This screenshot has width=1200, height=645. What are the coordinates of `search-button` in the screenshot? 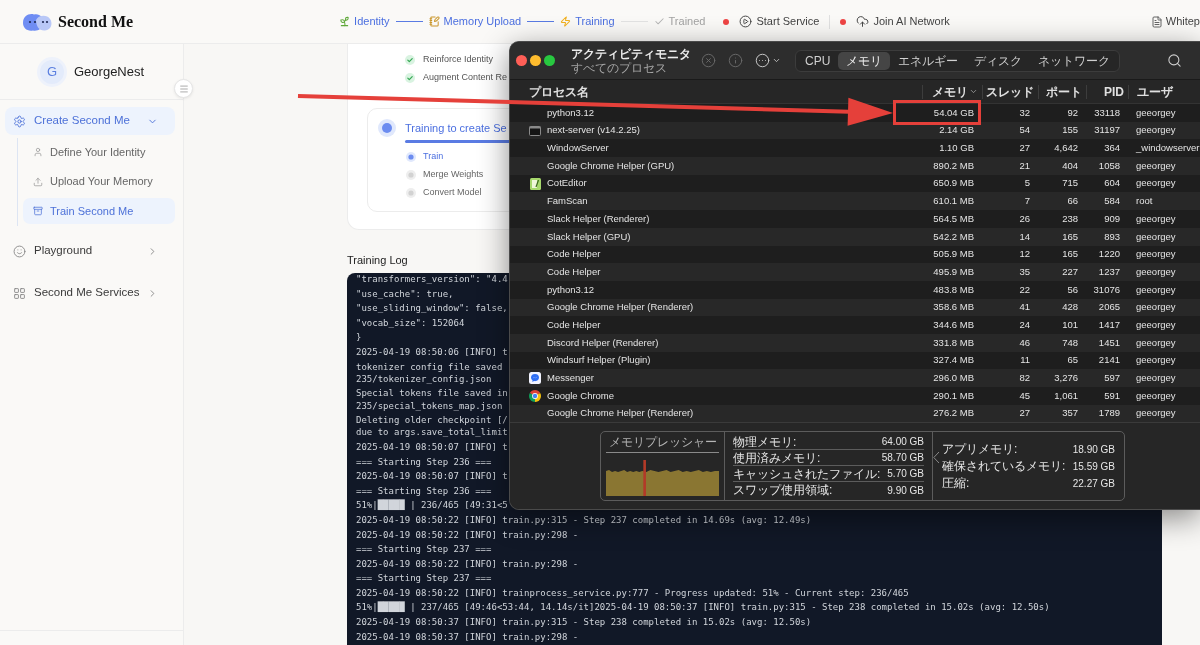 It's located at (1174, 60).